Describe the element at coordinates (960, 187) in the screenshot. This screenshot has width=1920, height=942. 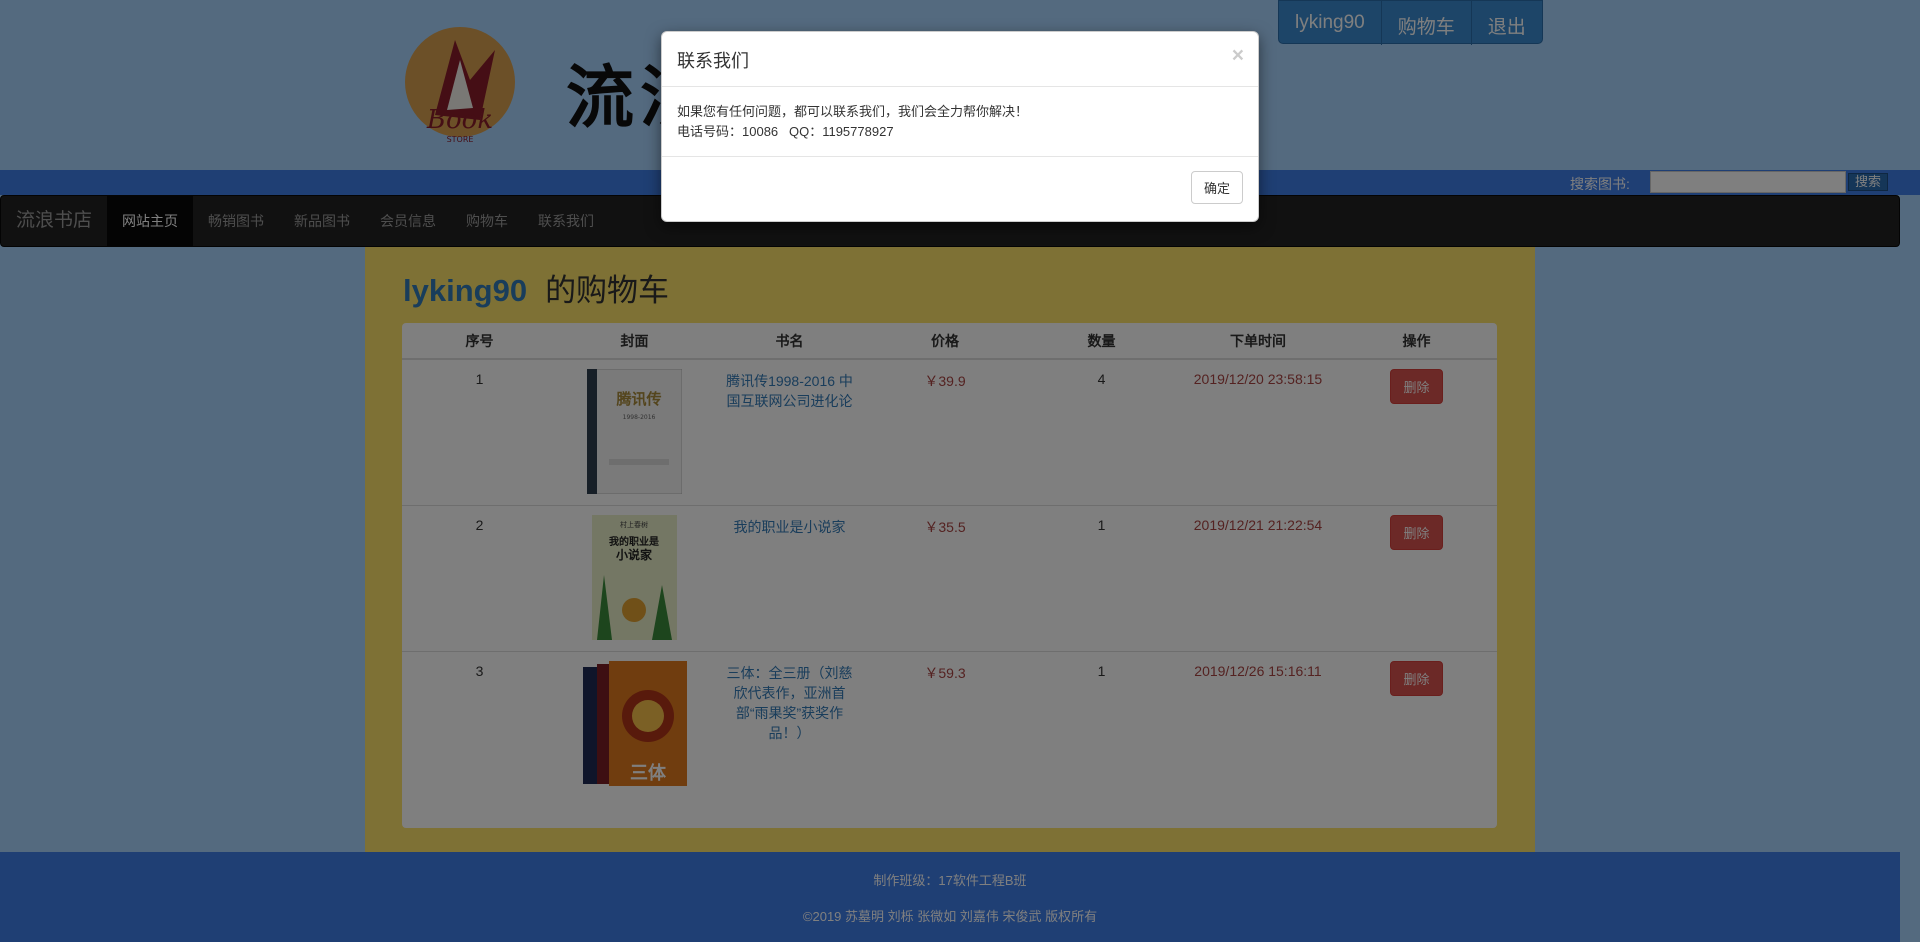
I see `modal-footer: 确定` at that location.